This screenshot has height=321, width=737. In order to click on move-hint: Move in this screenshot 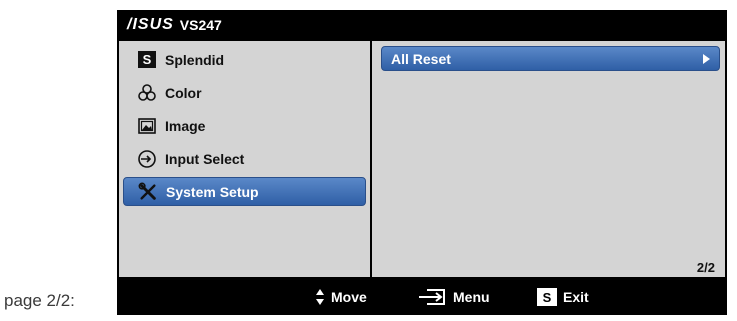, I will do `click(341, 297)`.